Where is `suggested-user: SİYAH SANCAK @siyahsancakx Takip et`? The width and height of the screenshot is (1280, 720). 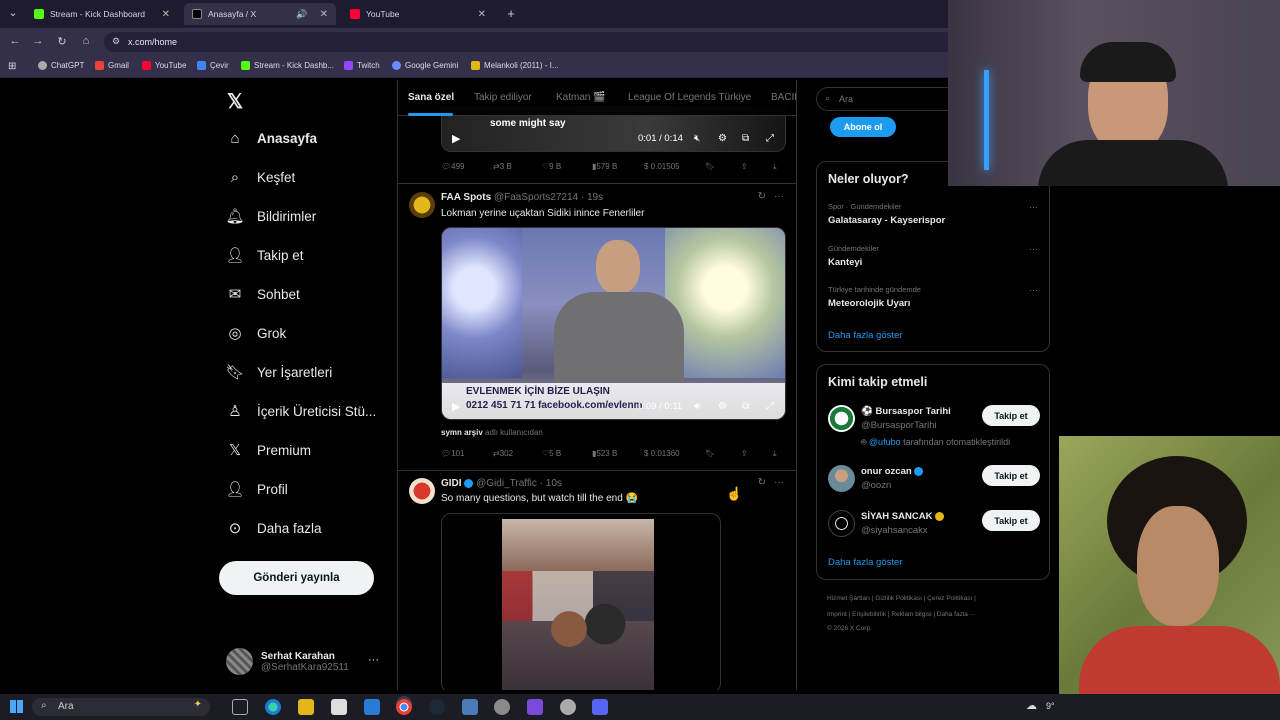 suggested-user: SİYAH SANCAK @siyahsancakx Takip et is located at coordinates (934, 530).